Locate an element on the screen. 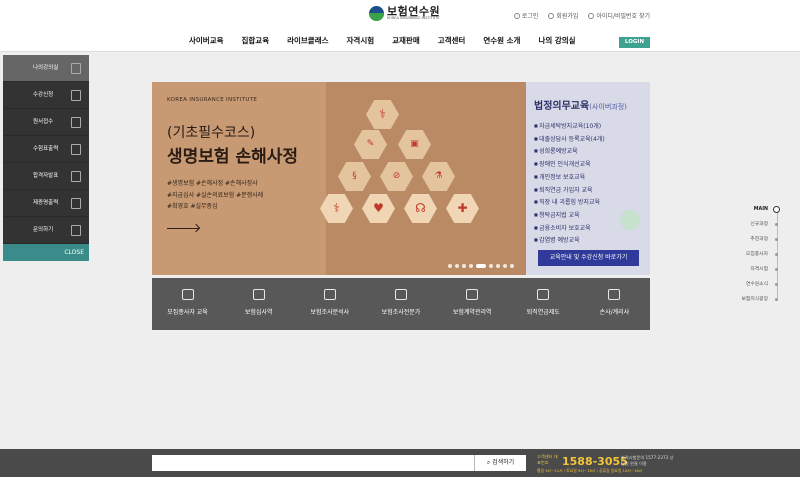 Image resolution: width=800 pixels, height=477 pixels. section-nav-knowledge: 보험지식광장 is located at coordinates (761, 299).